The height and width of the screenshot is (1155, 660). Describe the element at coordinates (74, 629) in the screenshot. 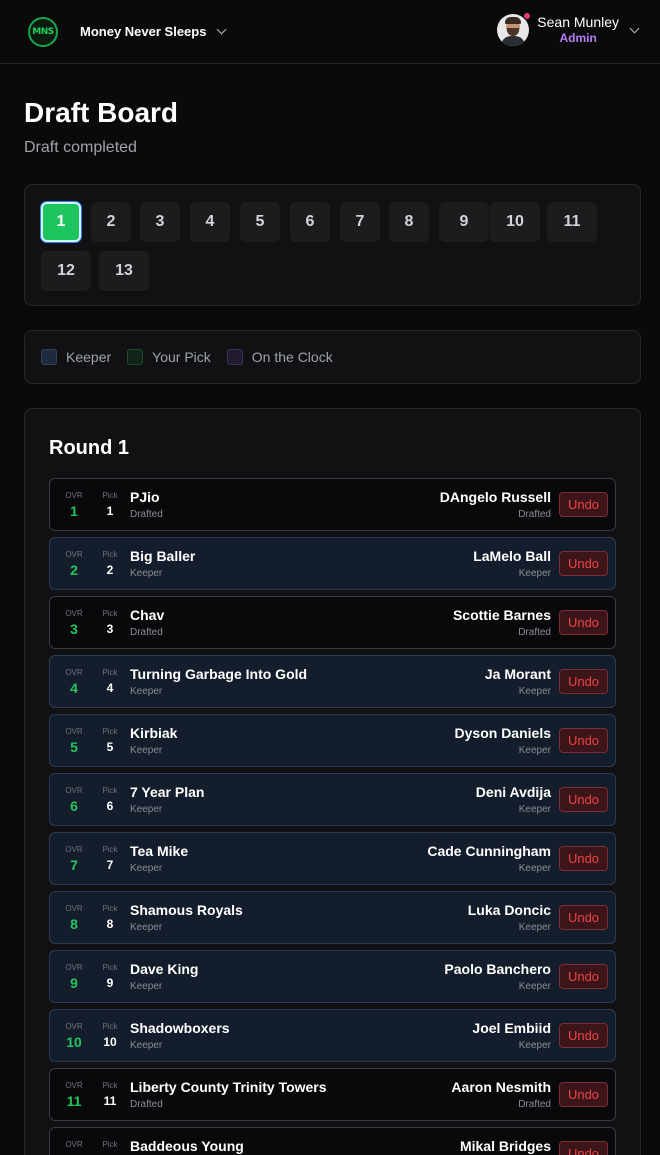

I see `ovr-number: 3` at that location.